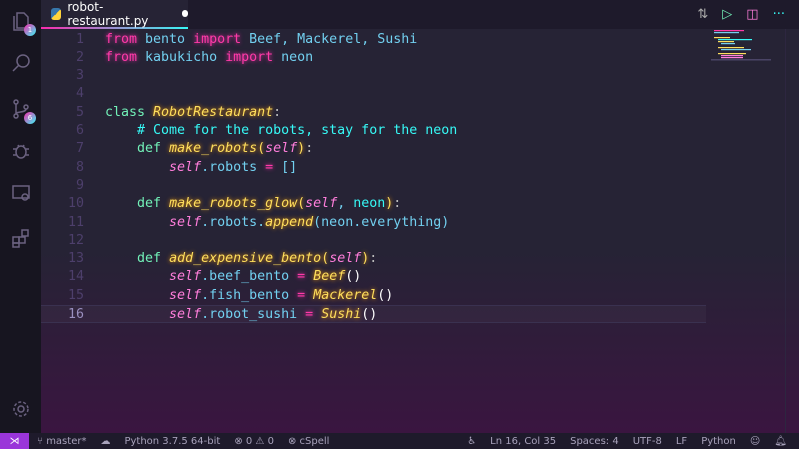  Describe the element at coordinates (79, 167) in the screenshot. I see `line-number: 8` at that location.